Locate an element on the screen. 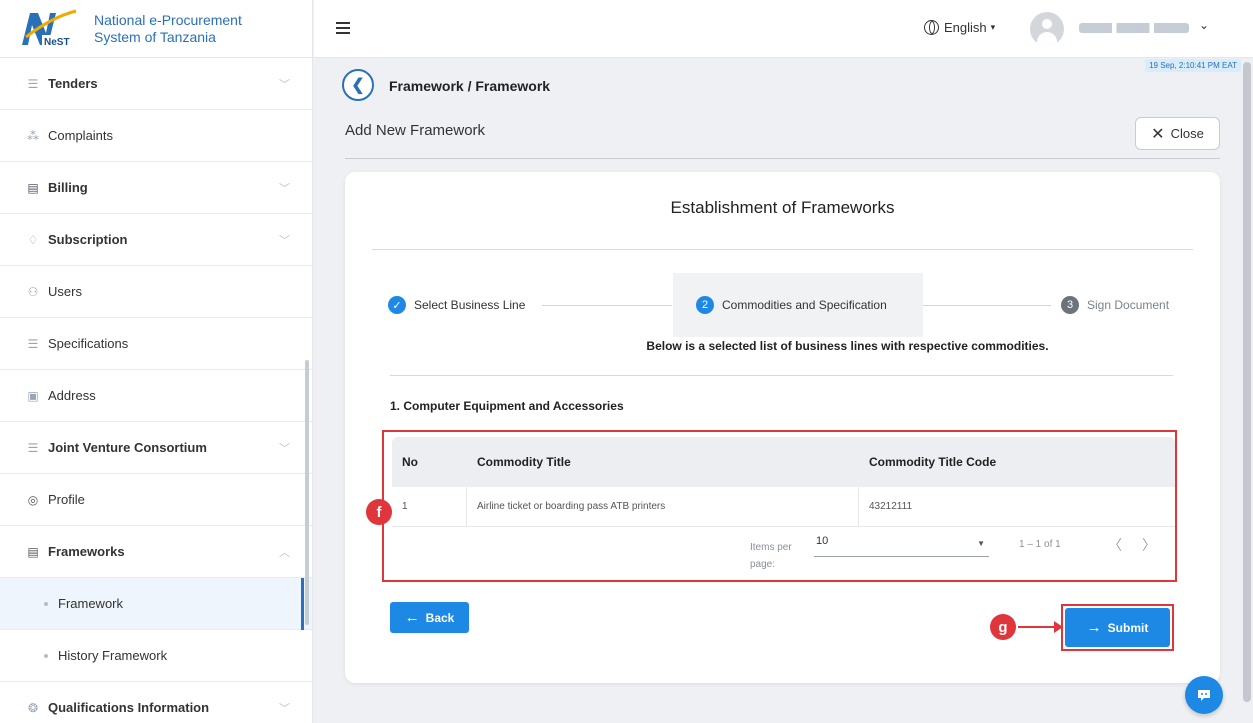  back-label: Back is located at coordinates (440, 617).